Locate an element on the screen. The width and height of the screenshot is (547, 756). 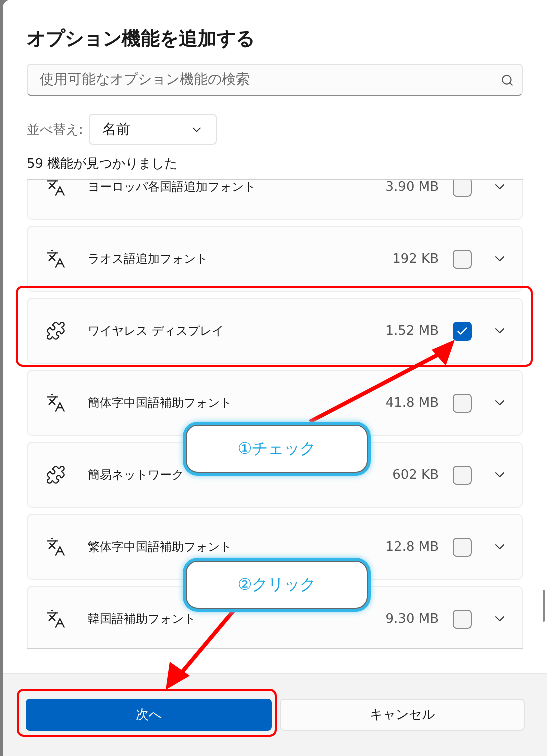
cancel-button: キャンセル is located at coordinates (402, 715).